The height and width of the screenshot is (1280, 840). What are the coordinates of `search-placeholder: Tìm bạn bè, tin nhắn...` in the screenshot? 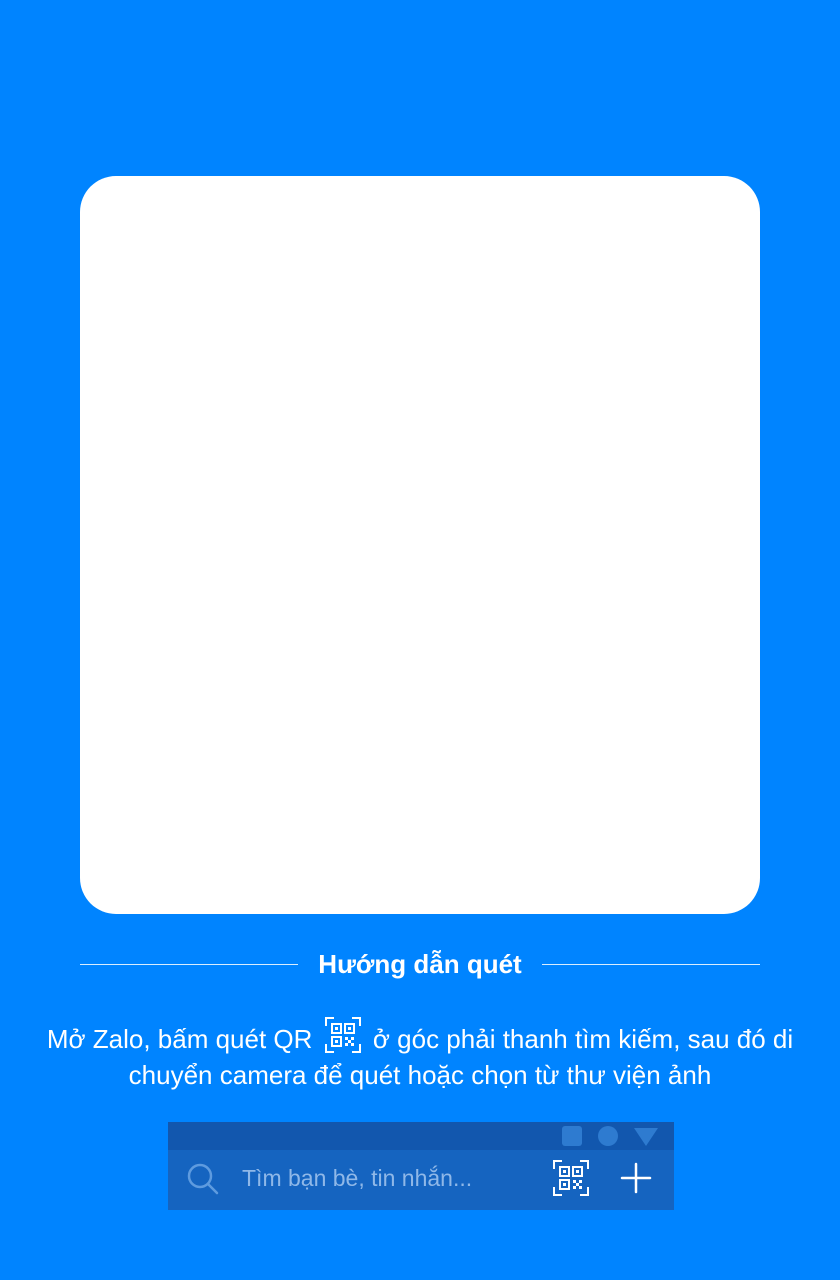 It's located at (357, 1178).